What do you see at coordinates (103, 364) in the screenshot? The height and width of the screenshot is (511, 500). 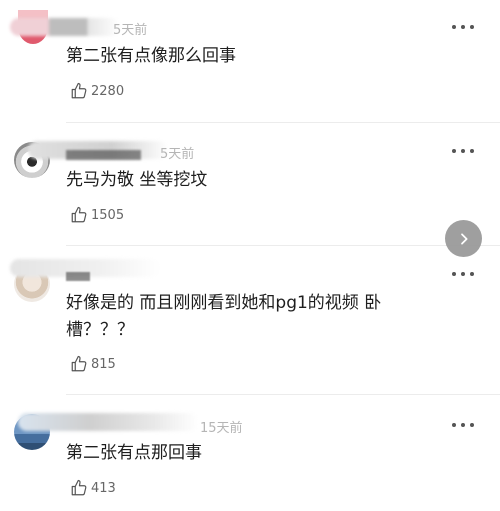 I see `like-count: 815` at bounding box center [103, 364].